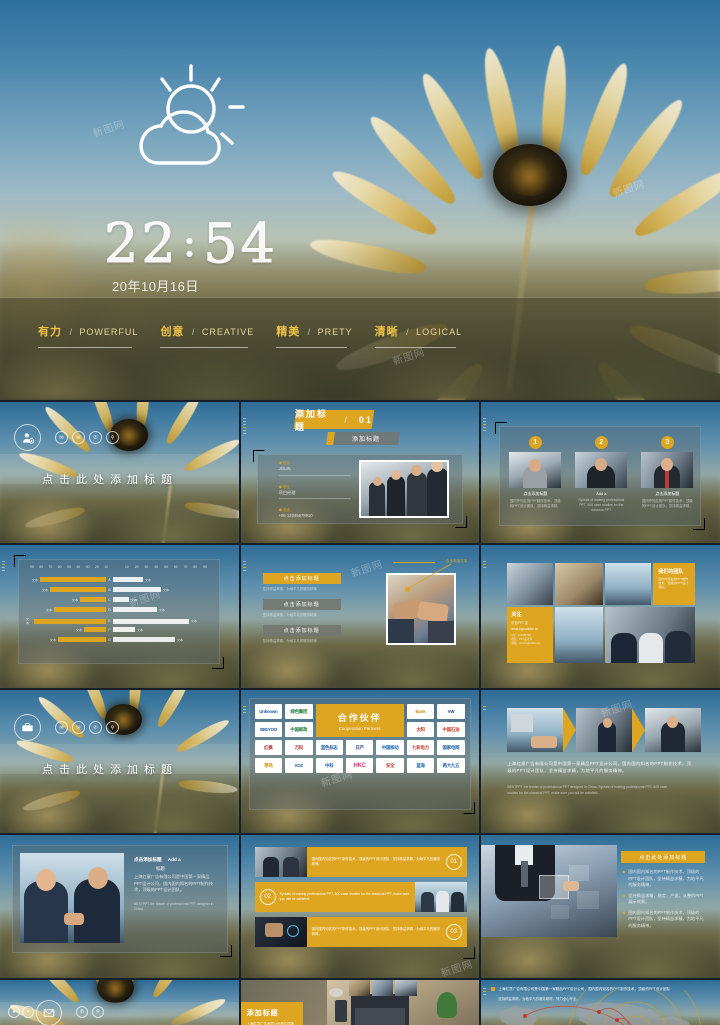 The width and height of the screenshot is (720, 1025). What do you see at coordinates (299, 729) in the screenshot?
I see `partner-logo: 中国邮政` at bounding box center [299, 729].